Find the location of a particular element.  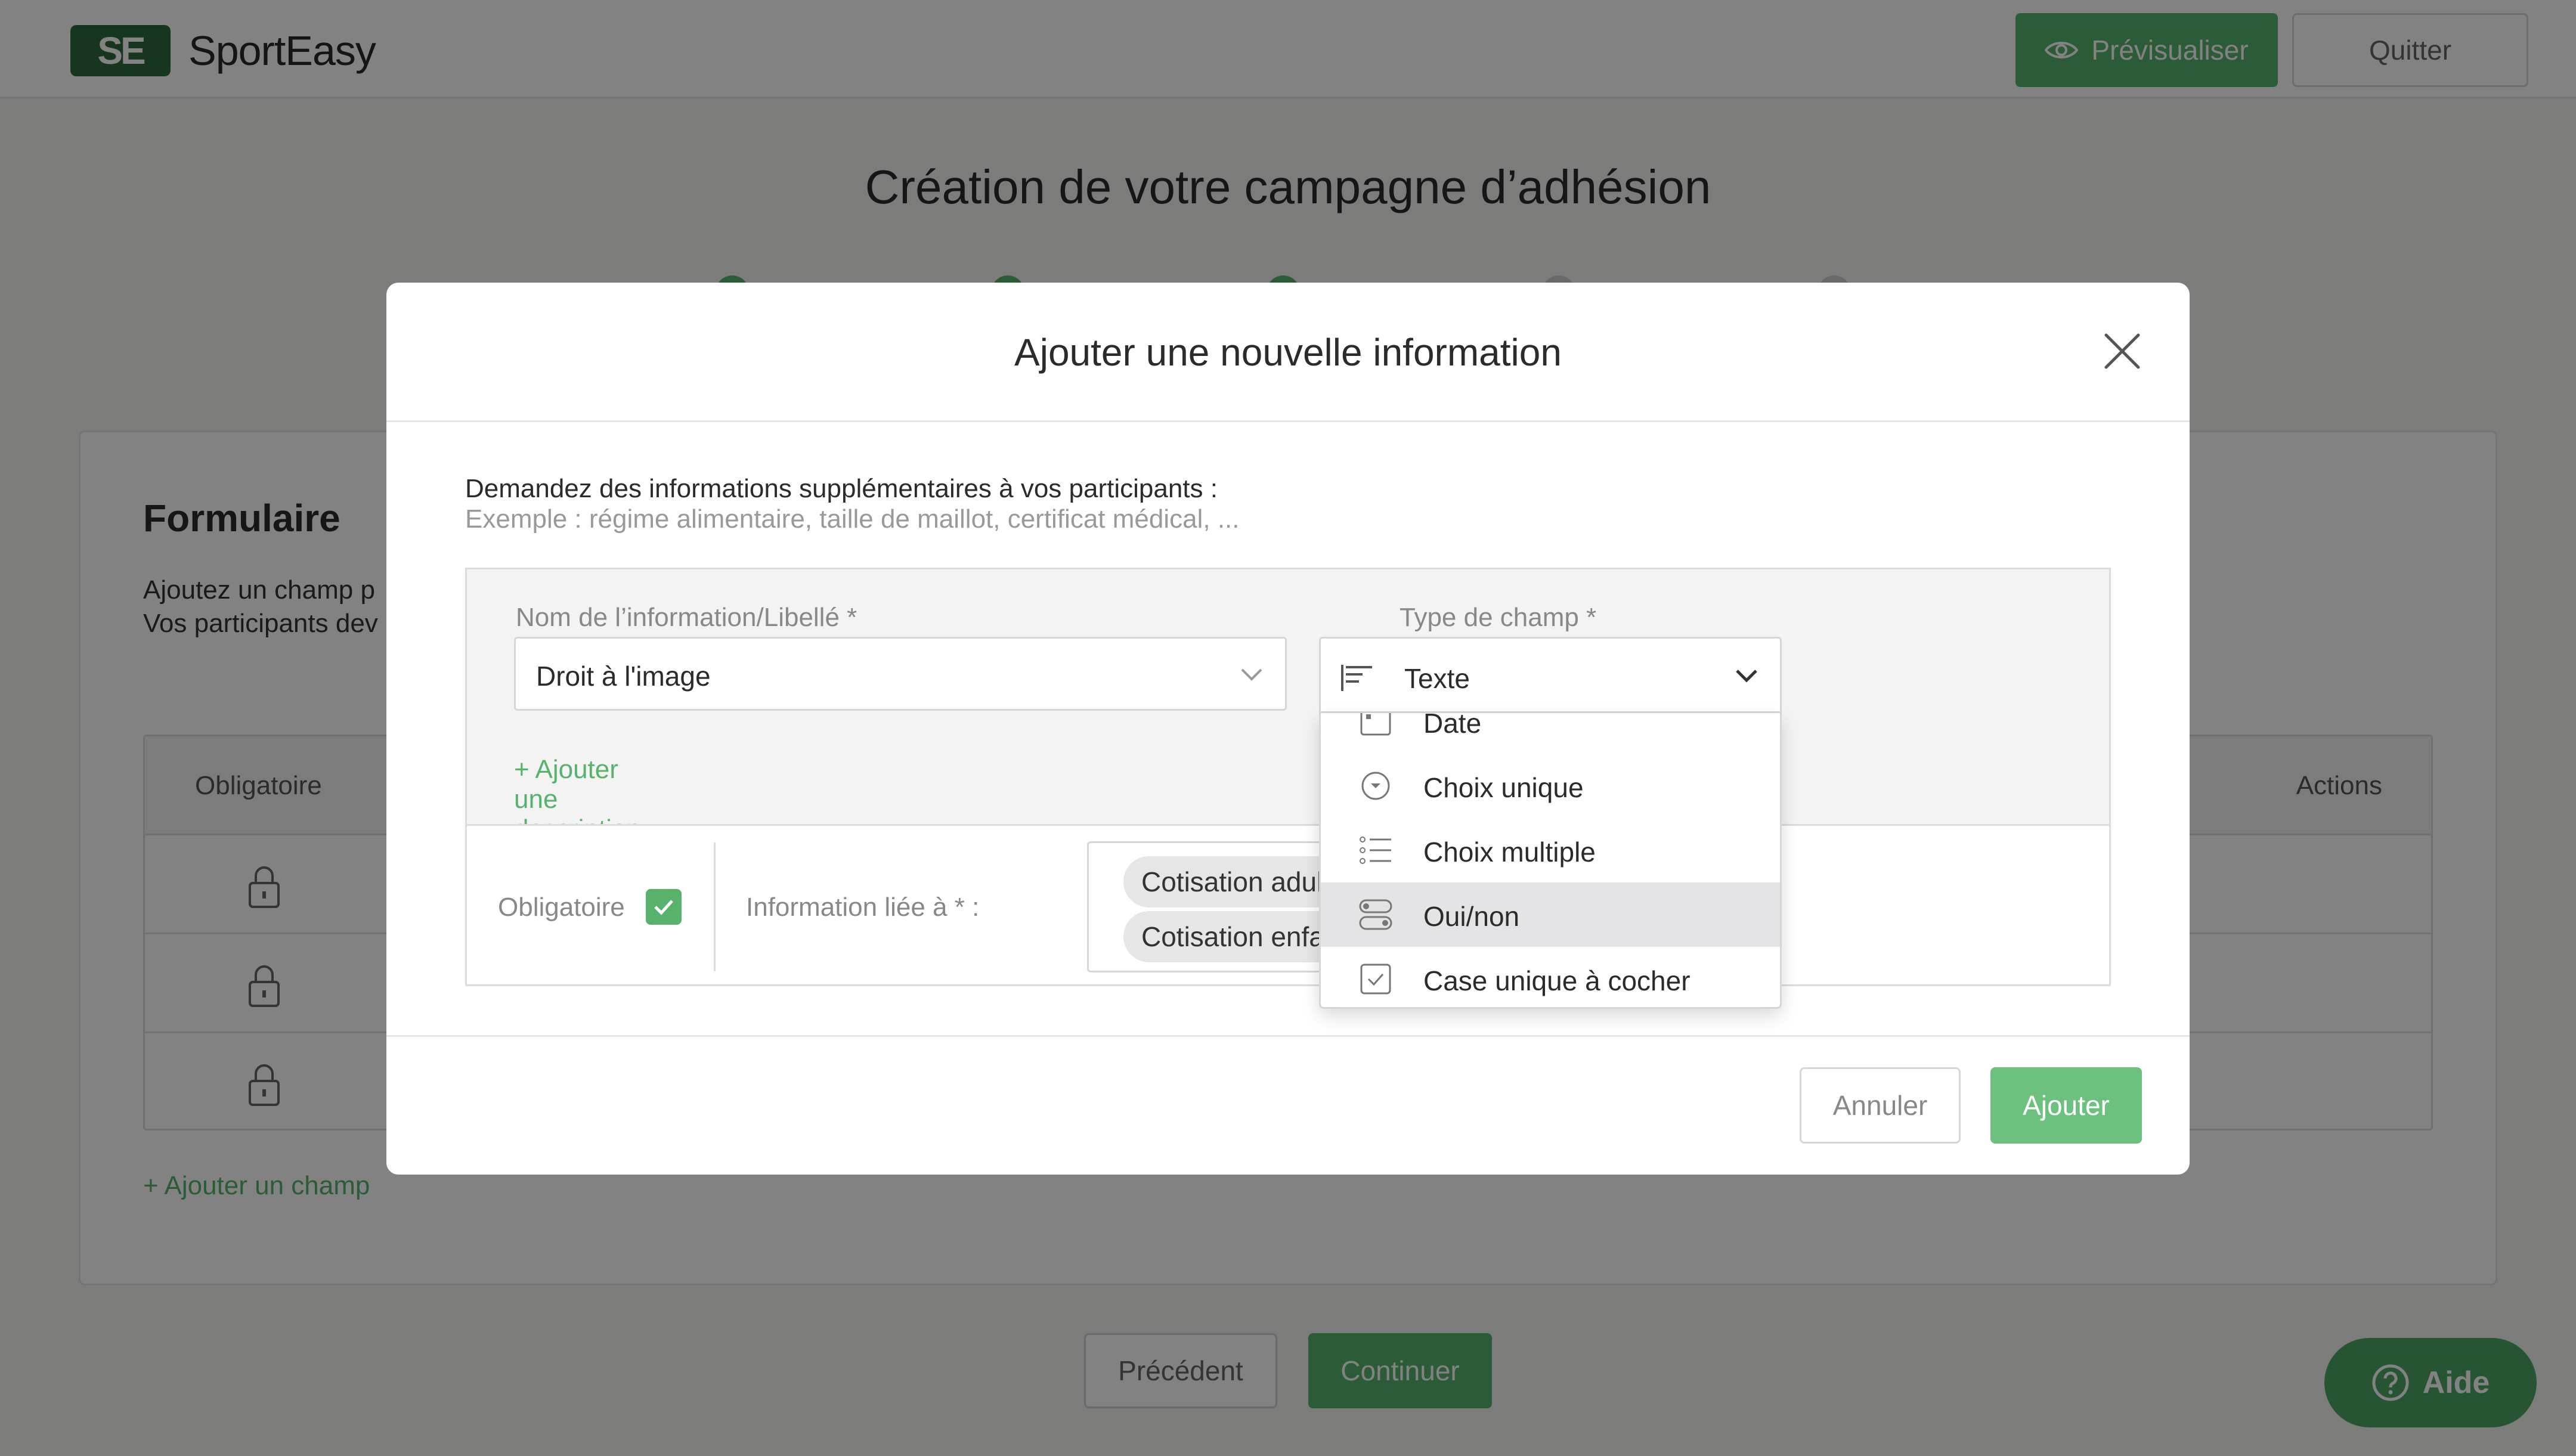

option-label: Oui/non is located at coordinates (1472, 917).